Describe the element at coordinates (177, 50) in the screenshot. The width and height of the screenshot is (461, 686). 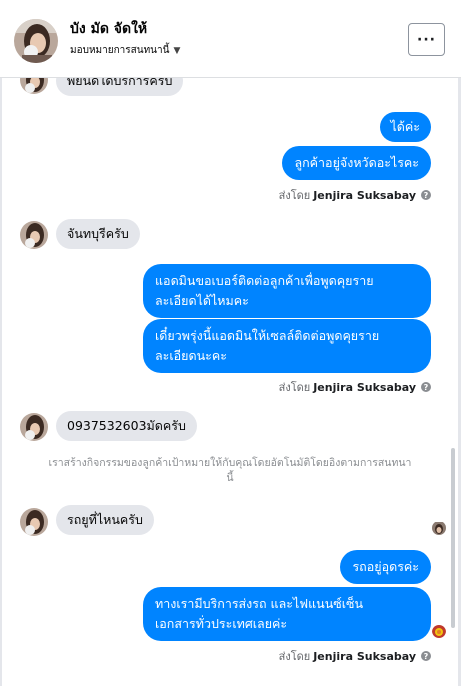
I see `caret-down-icon: ▼` at that location.